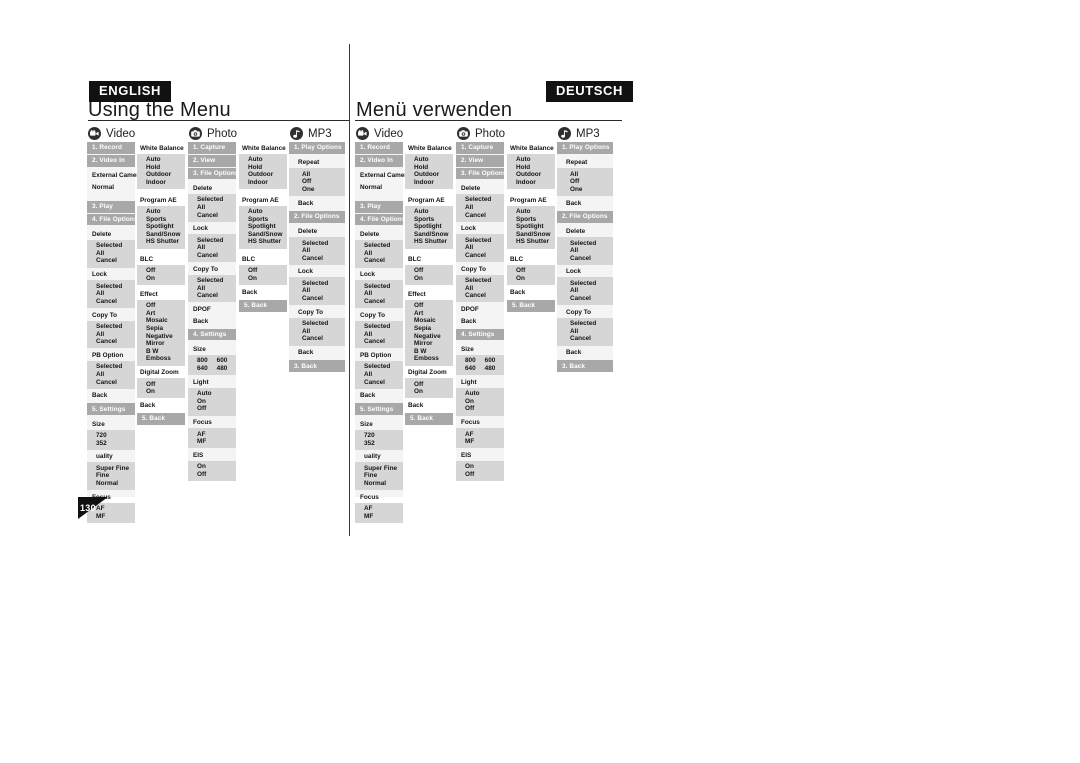  What do you see at coordinates (317, 353) in the screenshot?
I see `menu-label-mp3-back2: Back` at bounding box center [317, 353].